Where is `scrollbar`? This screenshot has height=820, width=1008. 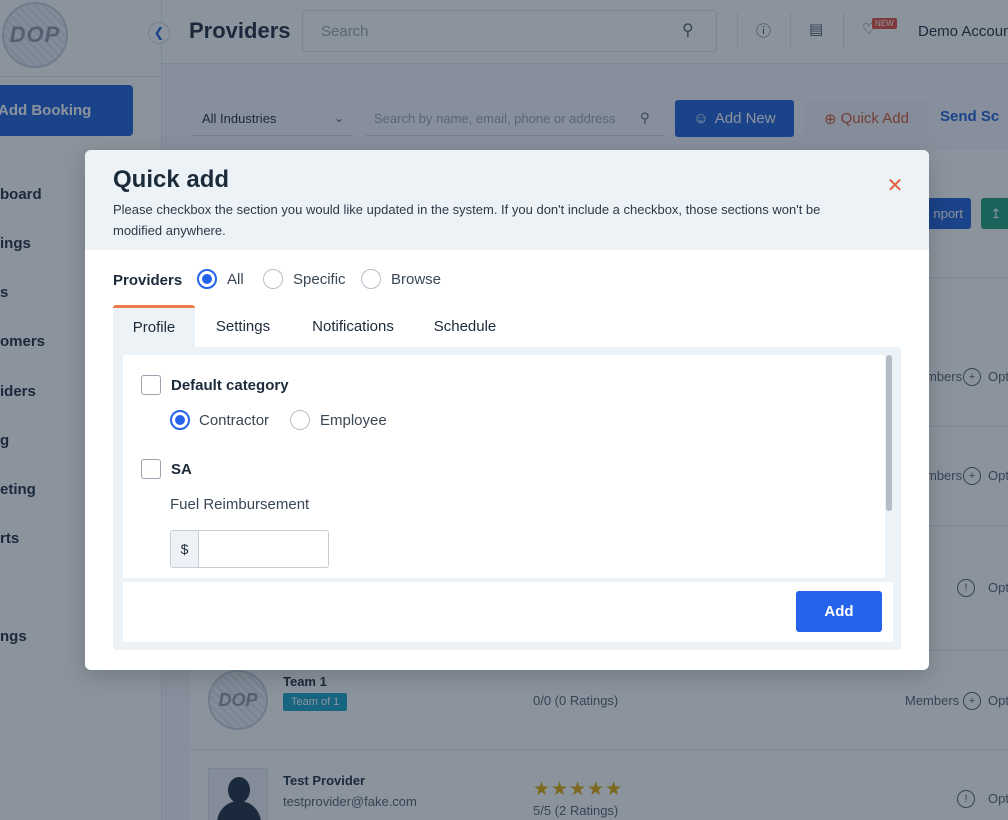 scrollbar is located at coordinates (889, 433).